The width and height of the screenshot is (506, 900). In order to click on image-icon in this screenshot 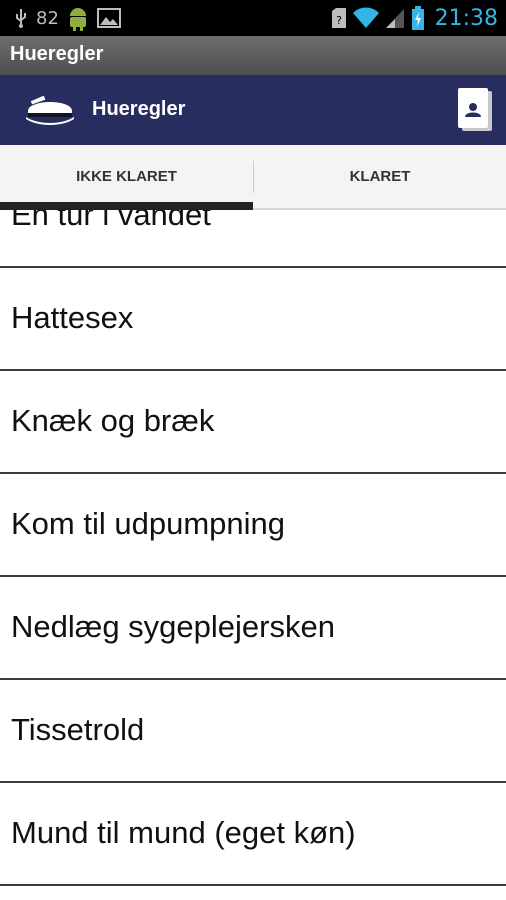, I will do `click(108, 18)`.